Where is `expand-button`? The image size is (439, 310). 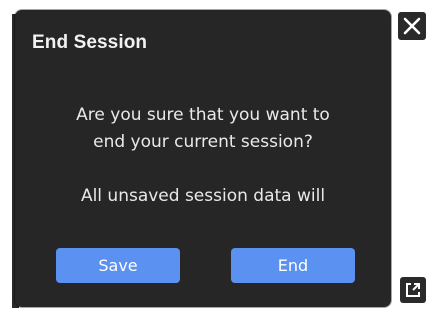
expand-button is located at coordinates (413, 290).